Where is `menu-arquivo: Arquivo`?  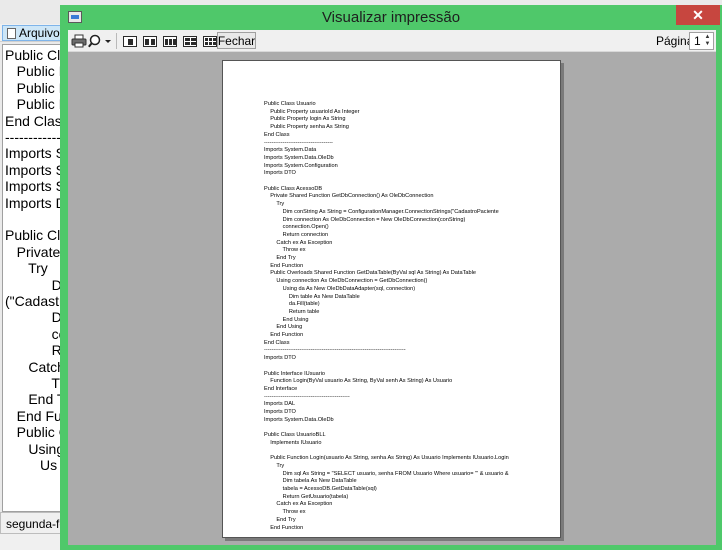
menu-arquivo: Arquivo is located at coordinates (33, 33).